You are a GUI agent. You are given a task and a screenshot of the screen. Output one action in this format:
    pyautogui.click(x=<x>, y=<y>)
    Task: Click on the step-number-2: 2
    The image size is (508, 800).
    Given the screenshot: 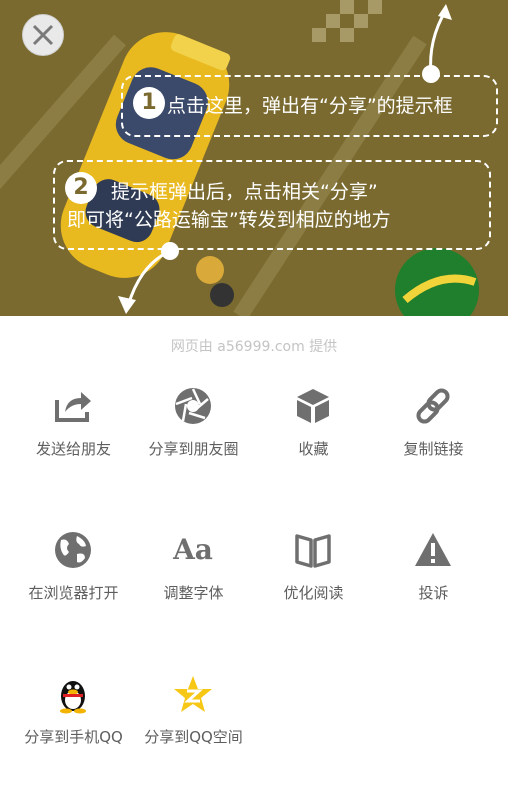 What is the action you would take?
    pyautogui.click(x=81, y=188)
    